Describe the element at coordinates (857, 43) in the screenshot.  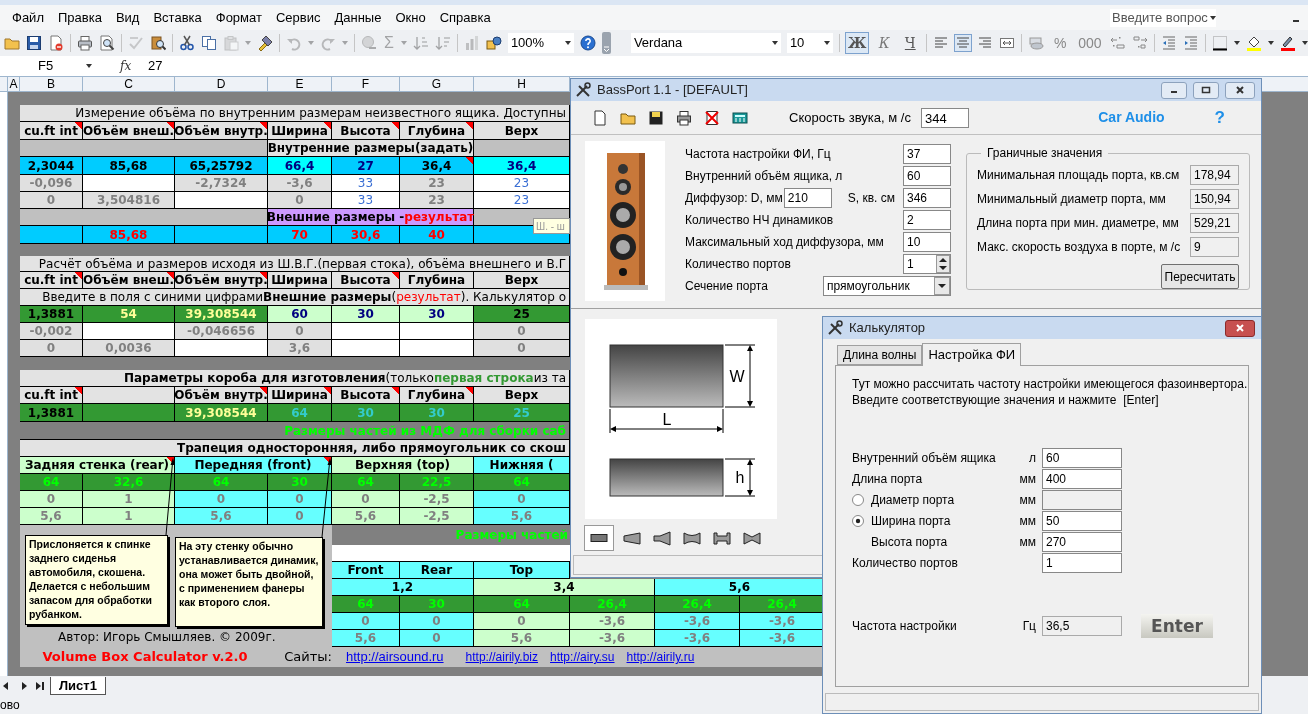
I see `bold-button: Ж` at that location.